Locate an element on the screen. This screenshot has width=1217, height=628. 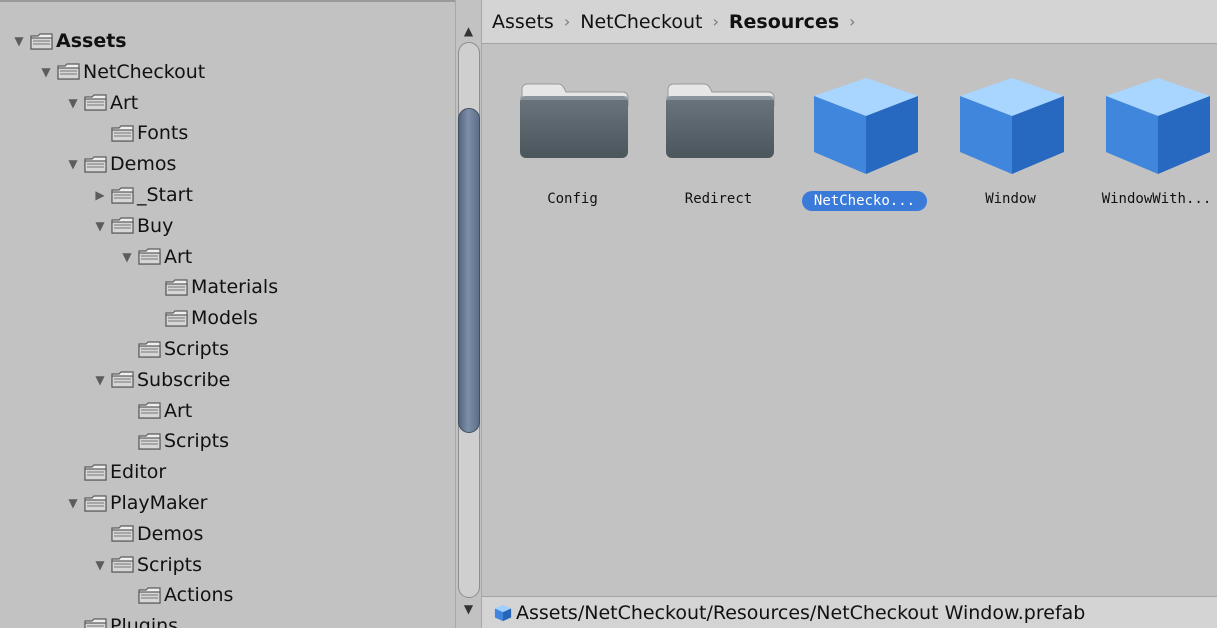
asset-folder: Config is located at coordinates (572, 151).